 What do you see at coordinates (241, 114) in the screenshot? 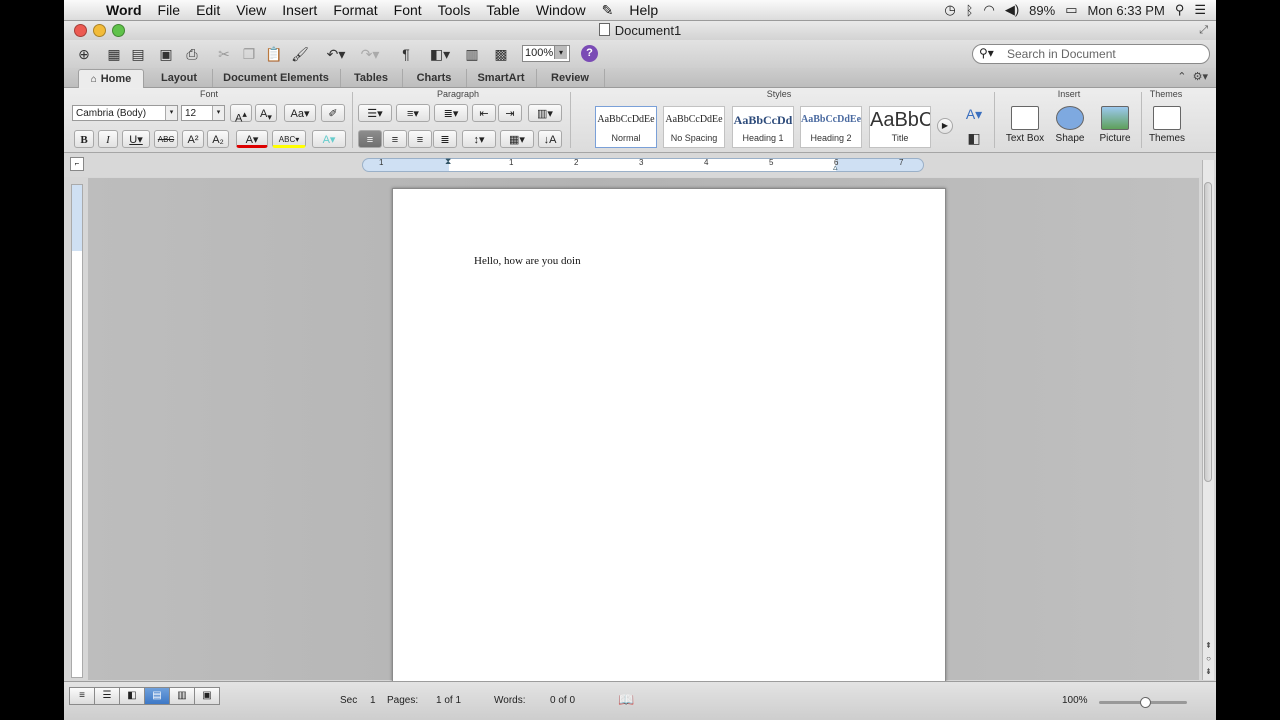
I see `grow-font-button: A▴` at bounding box center [241, 114].